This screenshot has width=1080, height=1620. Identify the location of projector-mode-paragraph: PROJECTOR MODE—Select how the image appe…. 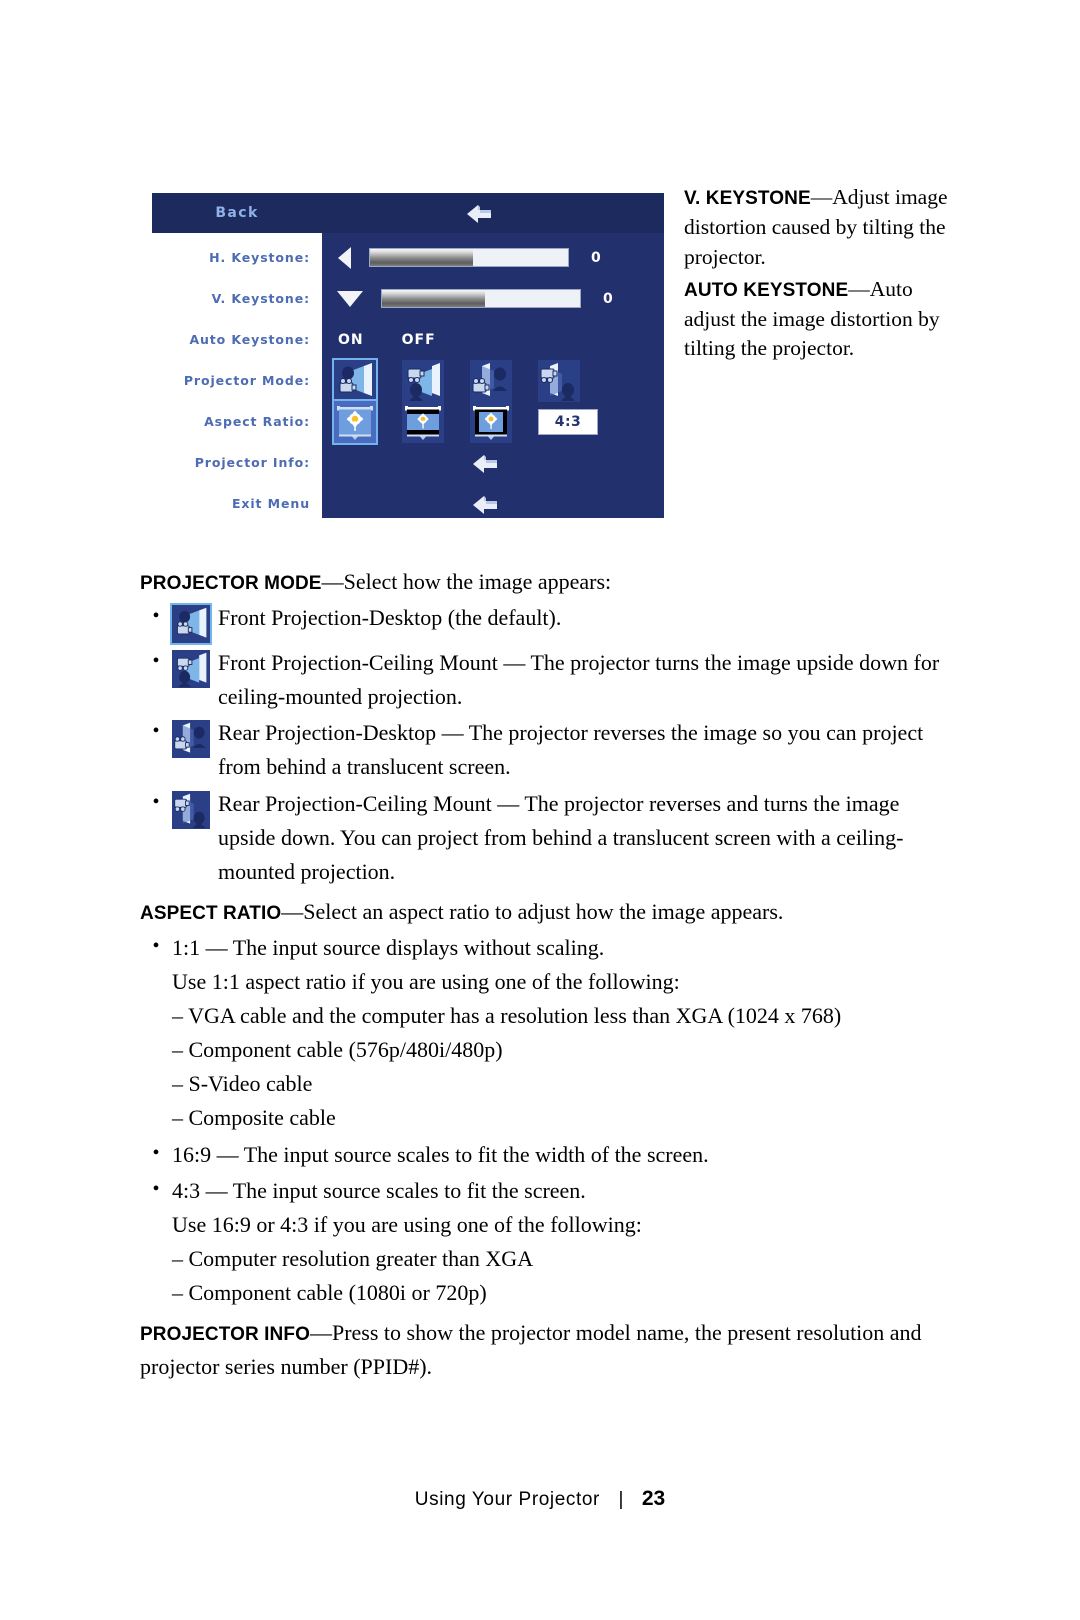
(540, 582).